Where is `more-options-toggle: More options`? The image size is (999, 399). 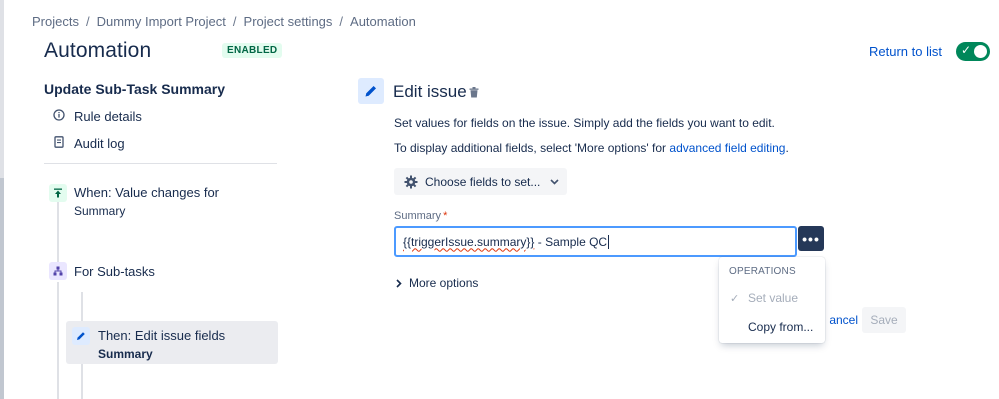 more-options-toggle: More options is located at coordinates (437, 283).